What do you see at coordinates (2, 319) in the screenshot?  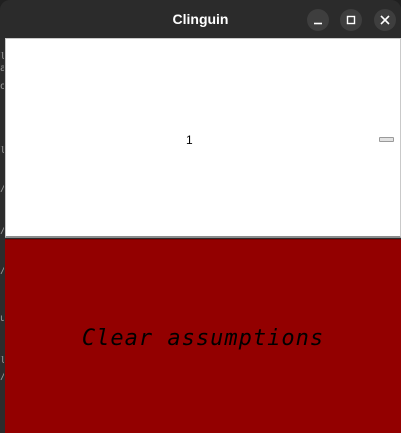 I see `glimpse-char: u` at bounding box center [2, 319].